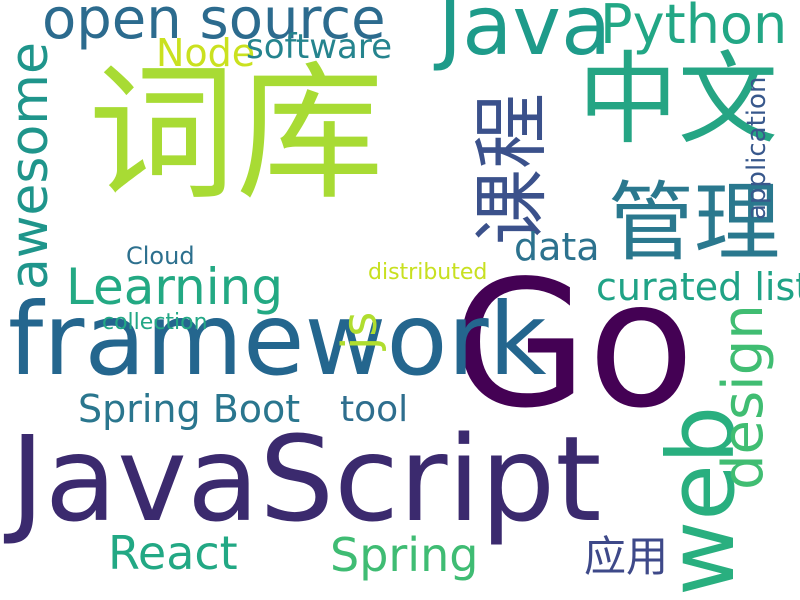  I want to click on word-ciku: 词库, so click(236, 134).